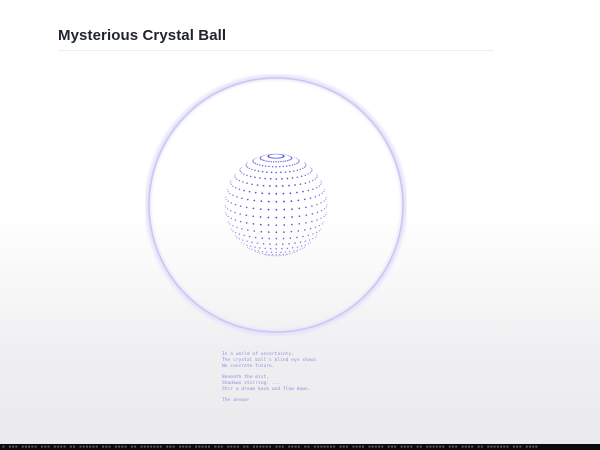 The image size is (600, 450). What do you see at coordinates (236, 400) in the screenshot?
I see `prophecy-line: The answer` at bounding box center [236, 400].